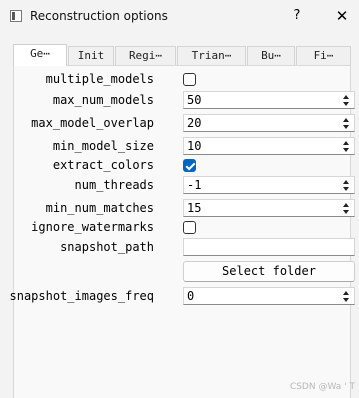 This screenshot has height=398, width=359. What do you see at coordinates (269, 247) in the screenshot?
I see `snapshot-path-input` at bounding box center [269, 247].